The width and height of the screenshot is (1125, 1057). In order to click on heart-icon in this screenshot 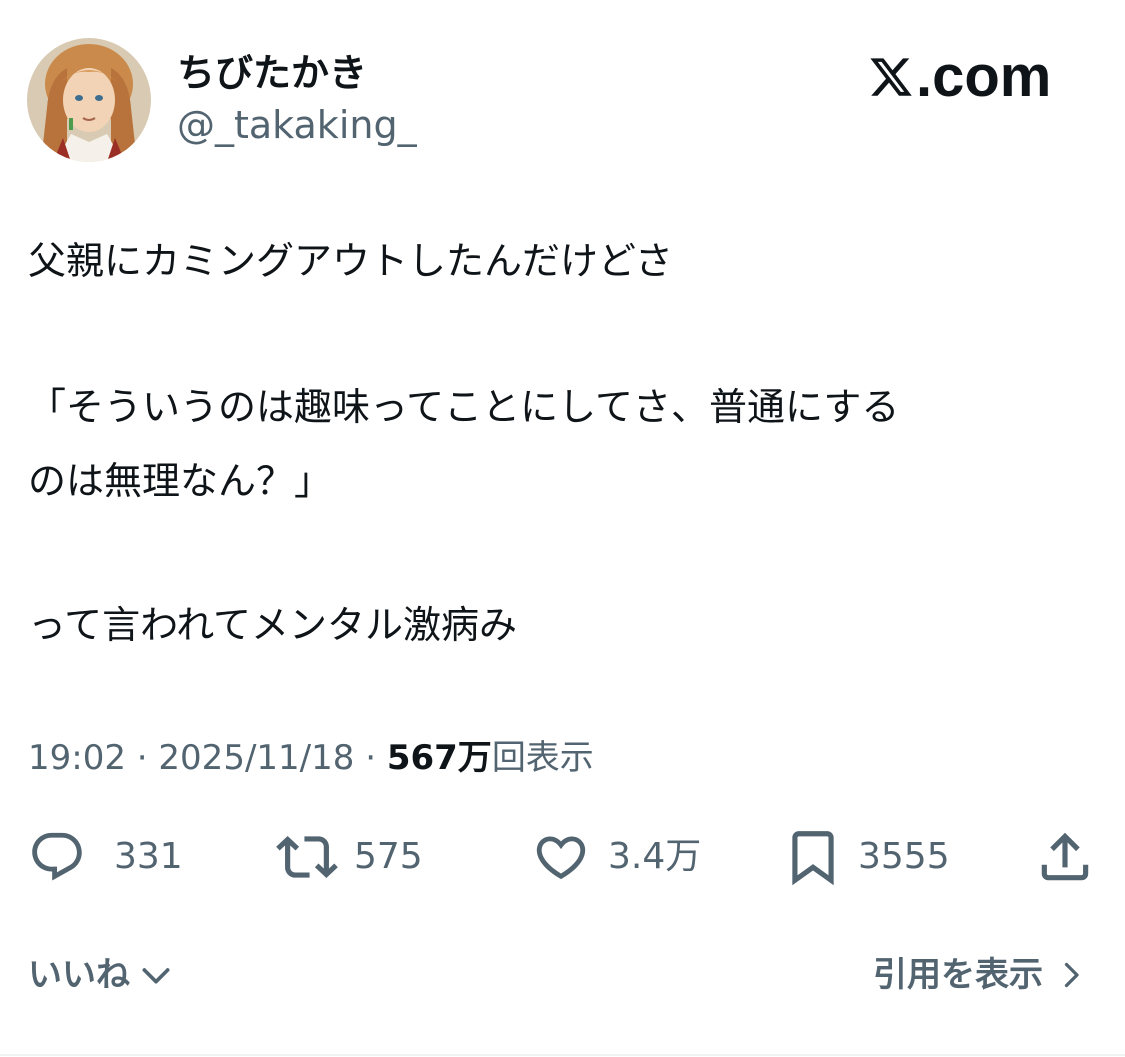, I will do `click(561, 858)`.